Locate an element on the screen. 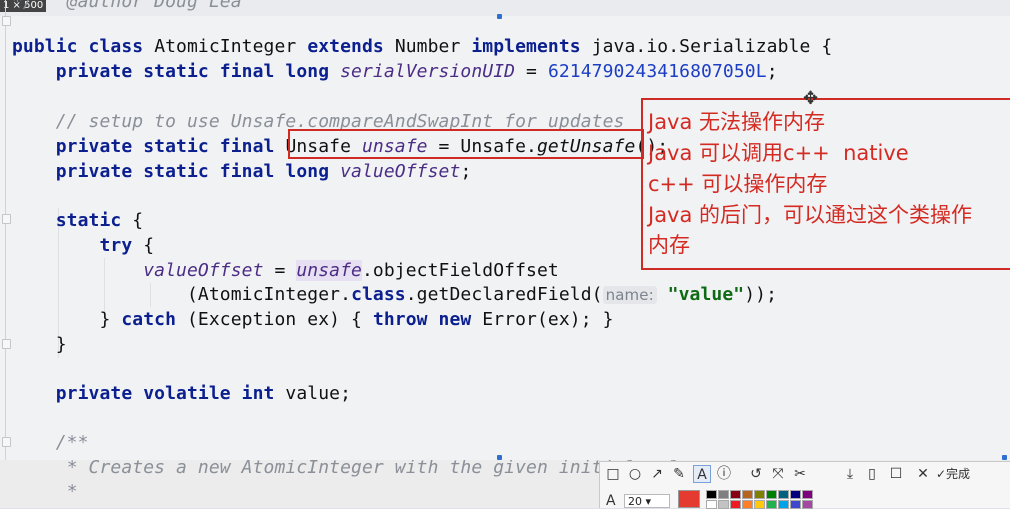 The height and width of the screenshot is (509, 1010). annotation-note: Java 可以调用c++ native is located at coordinates (778, 153).